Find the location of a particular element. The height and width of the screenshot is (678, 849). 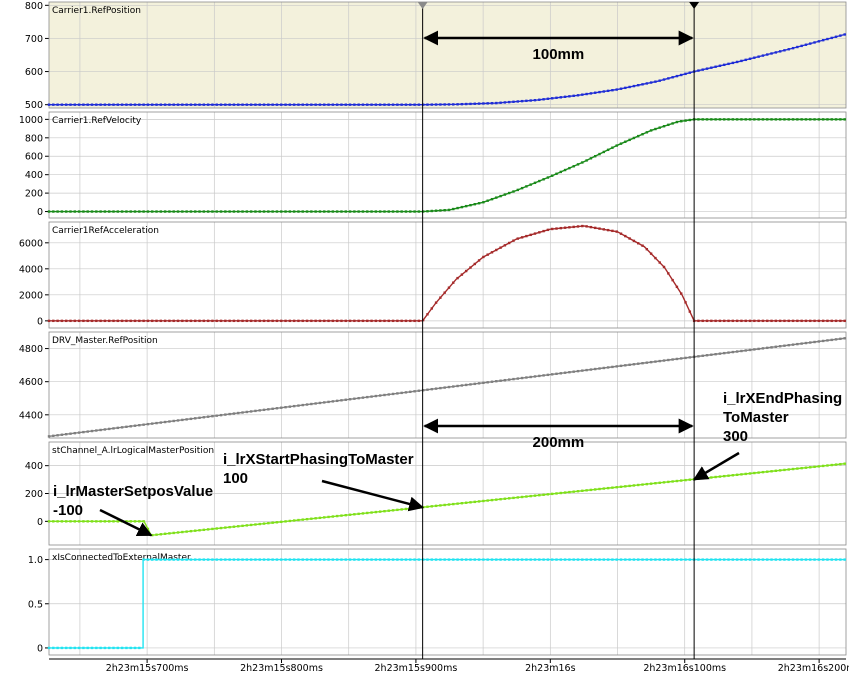

annotation-text: -100 is located at coordinates (68, 510).